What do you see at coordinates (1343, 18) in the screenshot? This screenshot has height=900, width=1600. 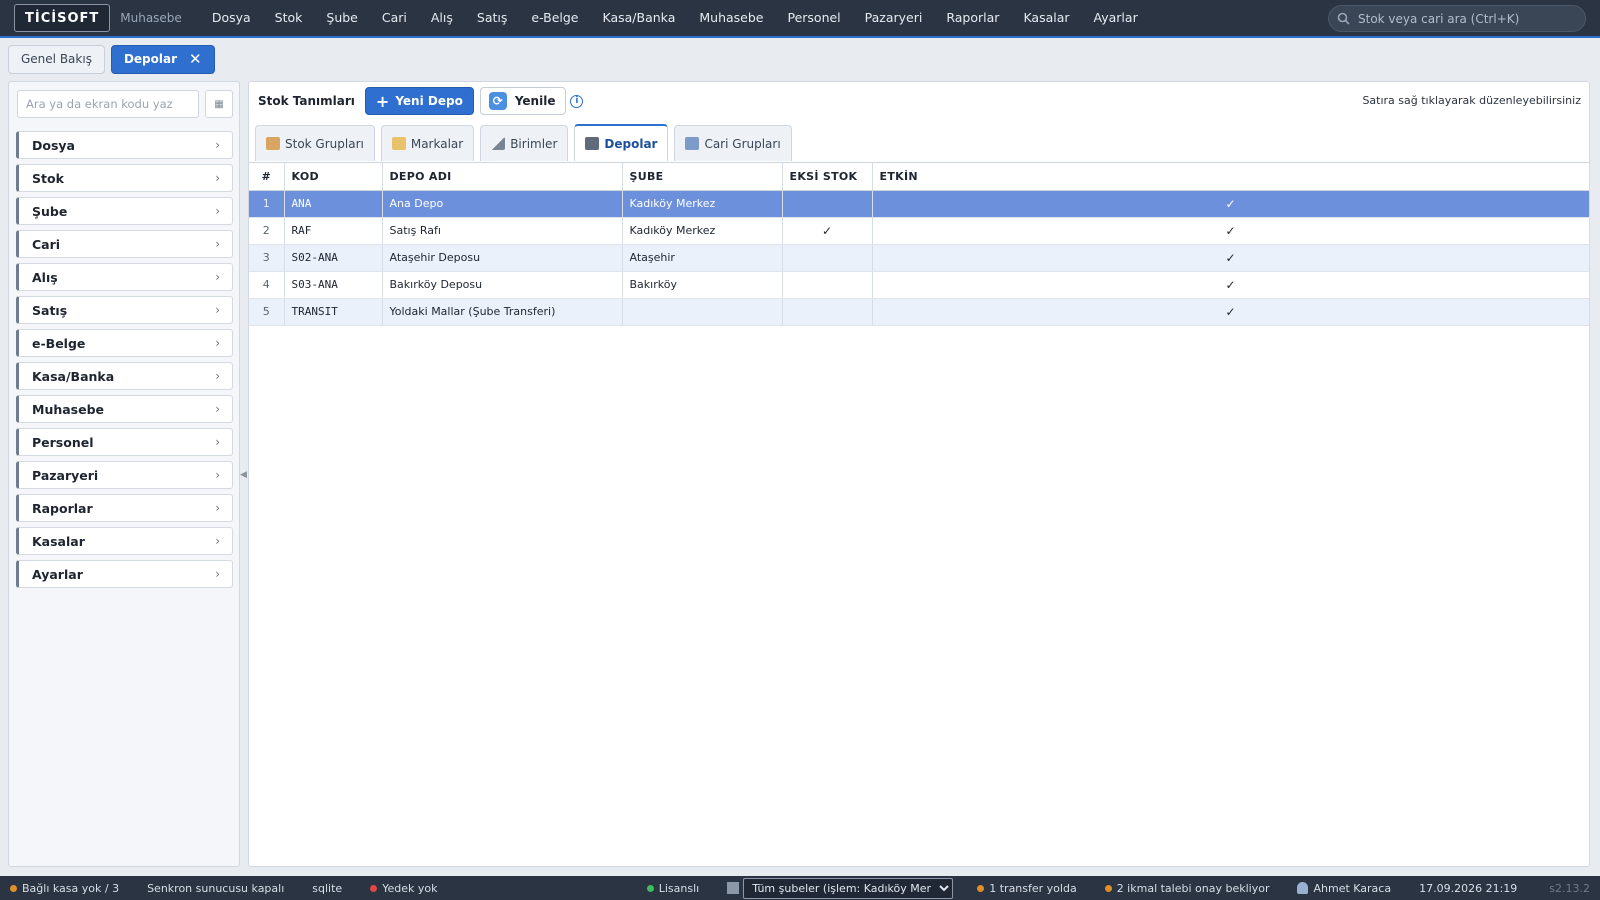 I see `search-icon` at bounding box center [1343, 18].